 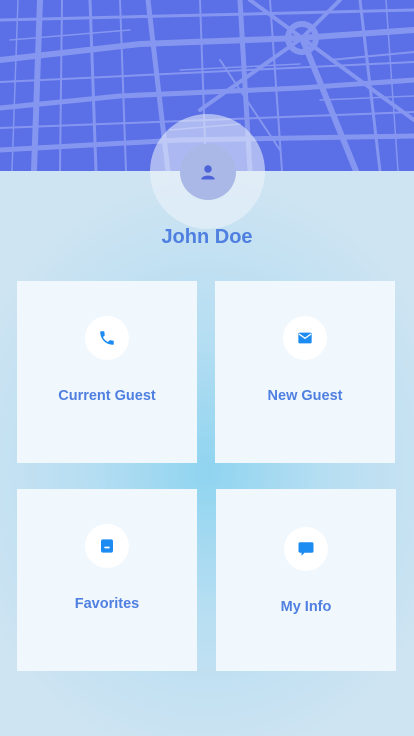 I want to click on phone-icon, so click(x=107, y=338).